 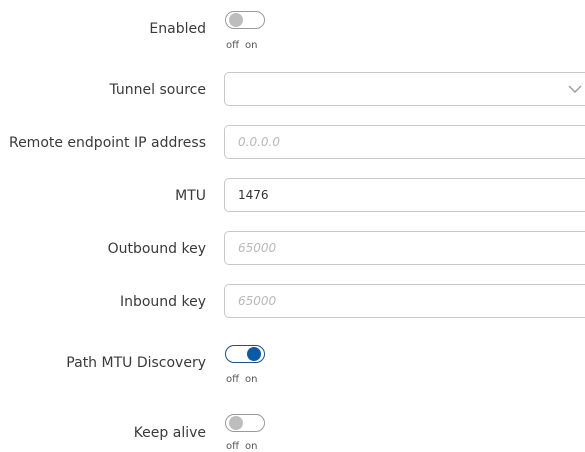 What do you see at coordinates (158, 90) in the screenshot?
I see `tunnel-source-label: Tunnel source` at bounding box center [158, 90].